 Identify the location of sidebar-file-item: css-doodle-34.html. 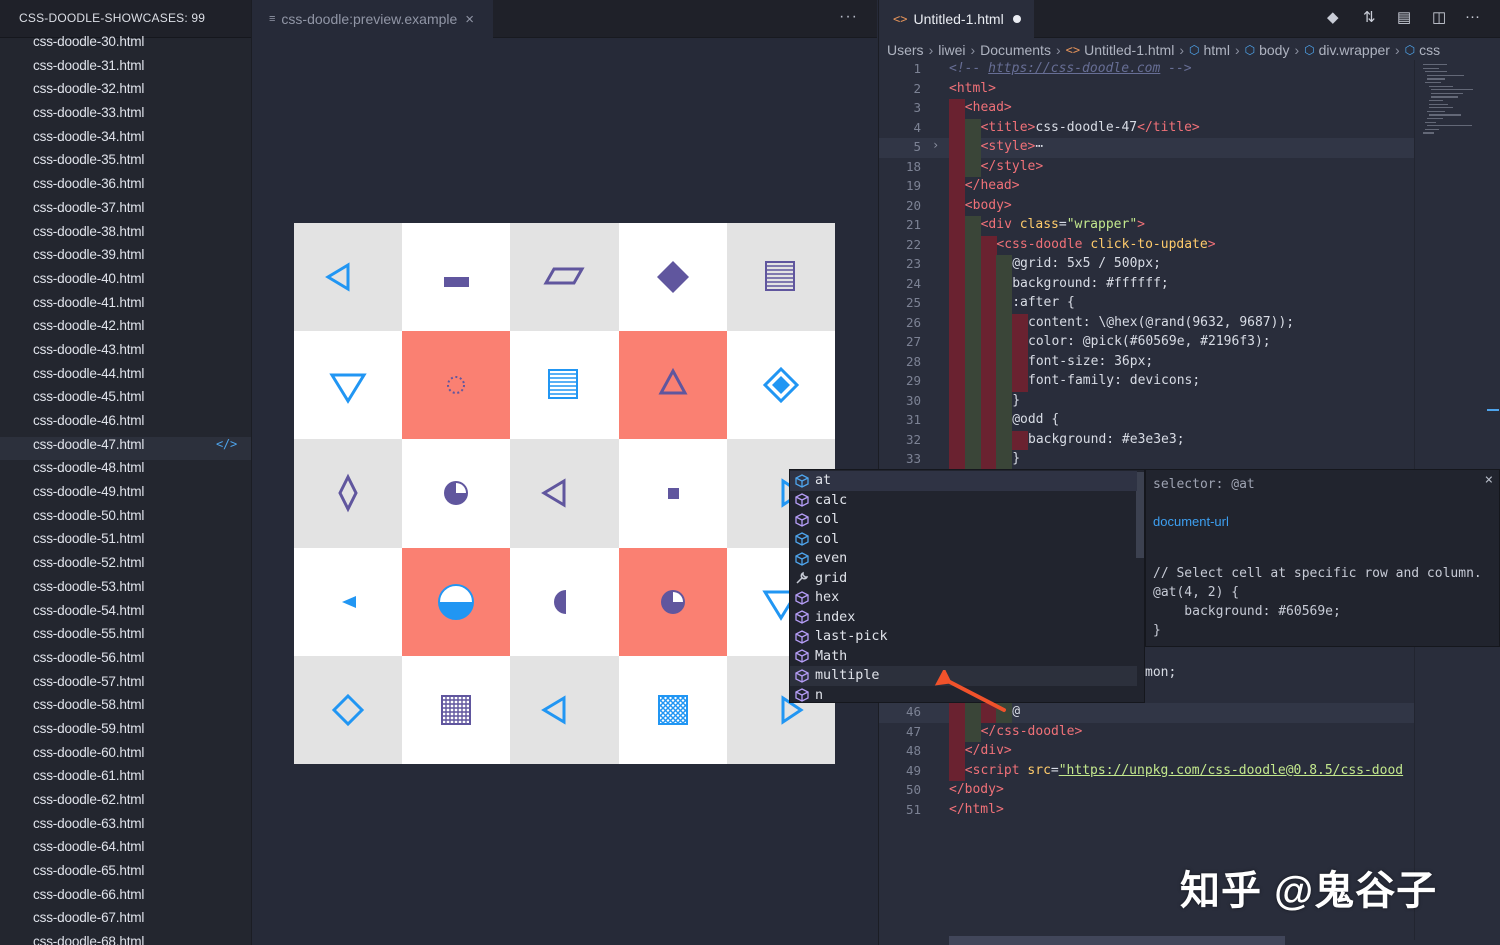
(125, 141).